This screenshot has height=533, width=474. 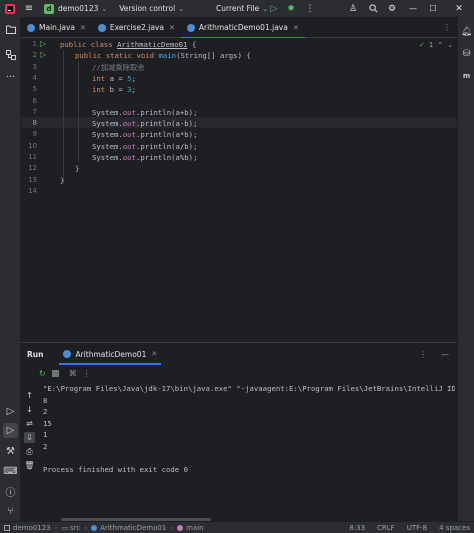 I want to click on run-tab-label: ArithmaticDemo01, so click(x=111, y=354).